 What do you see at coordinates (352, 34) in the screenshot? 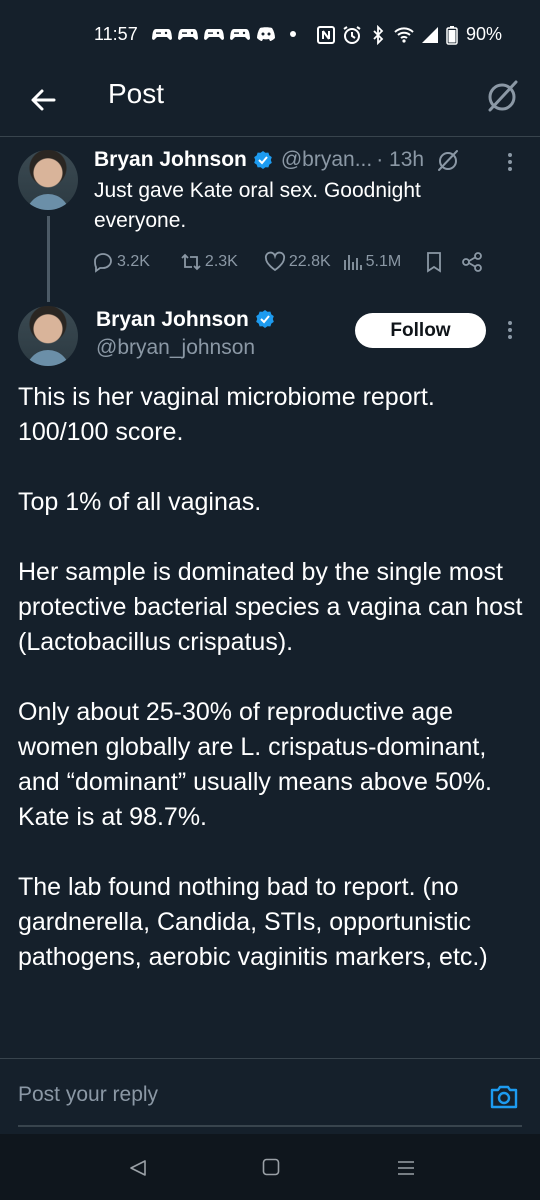
I see `alarm-icon` at bounding box center [352, 34].